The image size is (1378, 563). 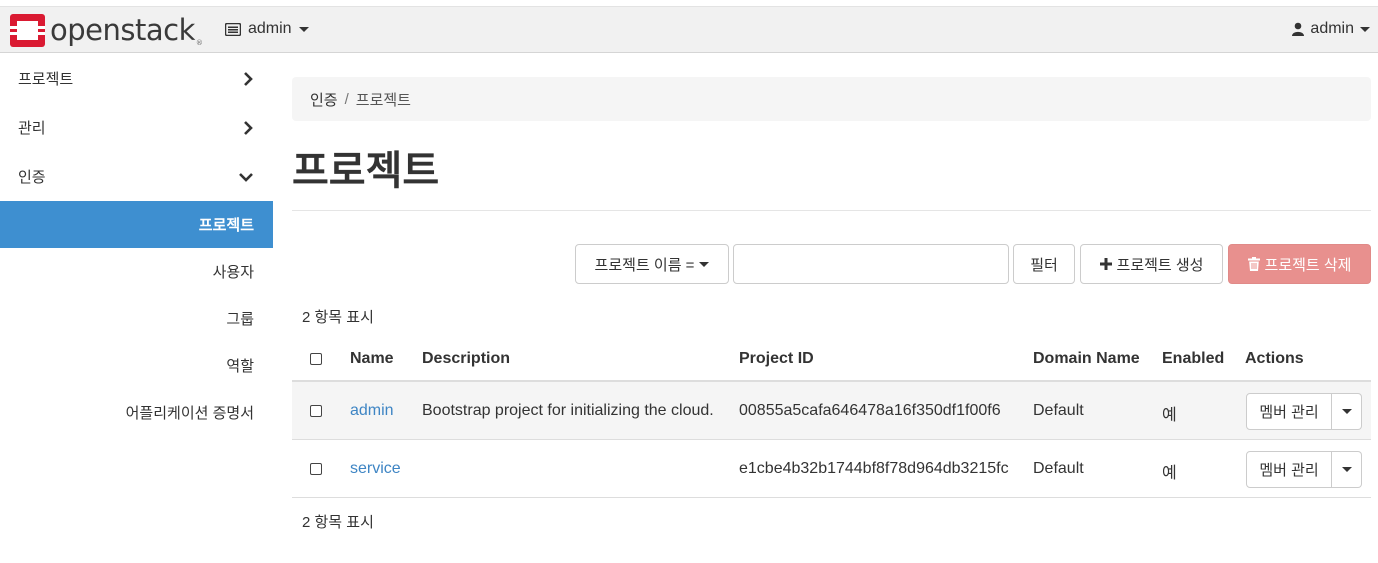 I want to click on sidebar-group-label: 인증, so click(x=32, y=177).